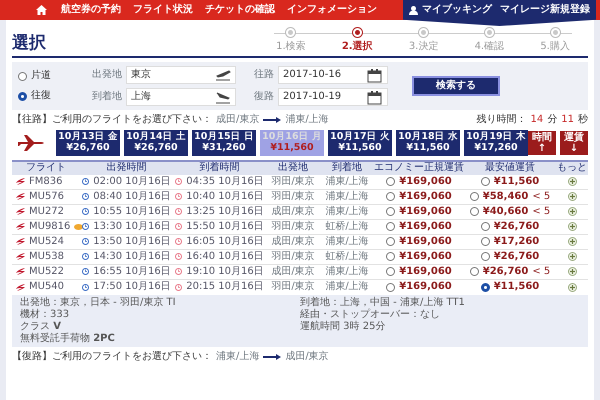  I want to click on nav-link: 航空券の予約, so click(91, 10).